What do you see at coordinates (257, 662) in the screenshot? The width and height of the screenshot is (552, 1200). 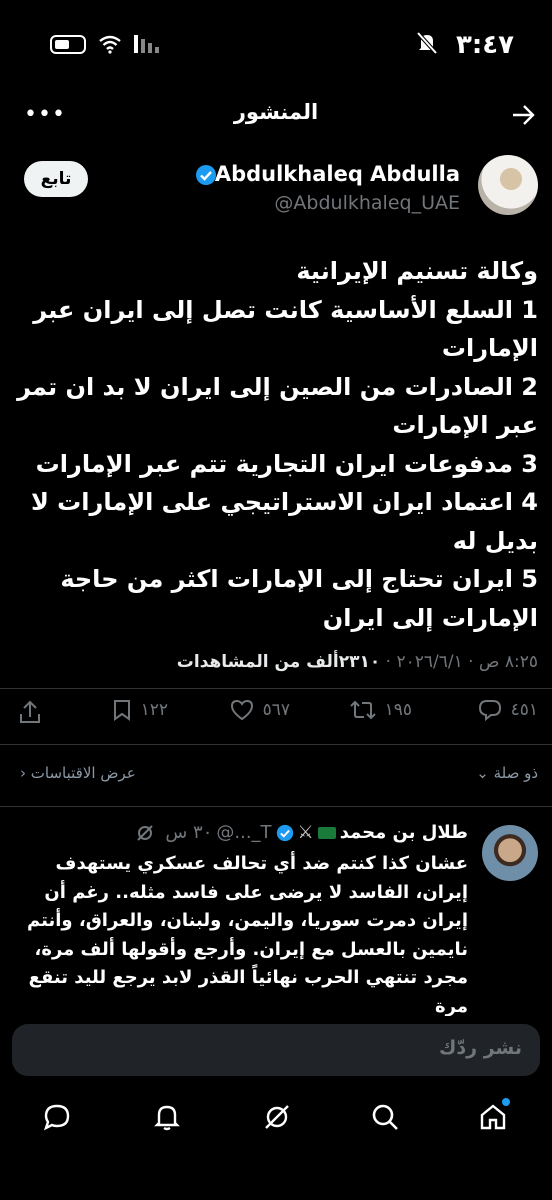 I see `views-label: ألف من المشاهدات` at bounding box center [257, 662].